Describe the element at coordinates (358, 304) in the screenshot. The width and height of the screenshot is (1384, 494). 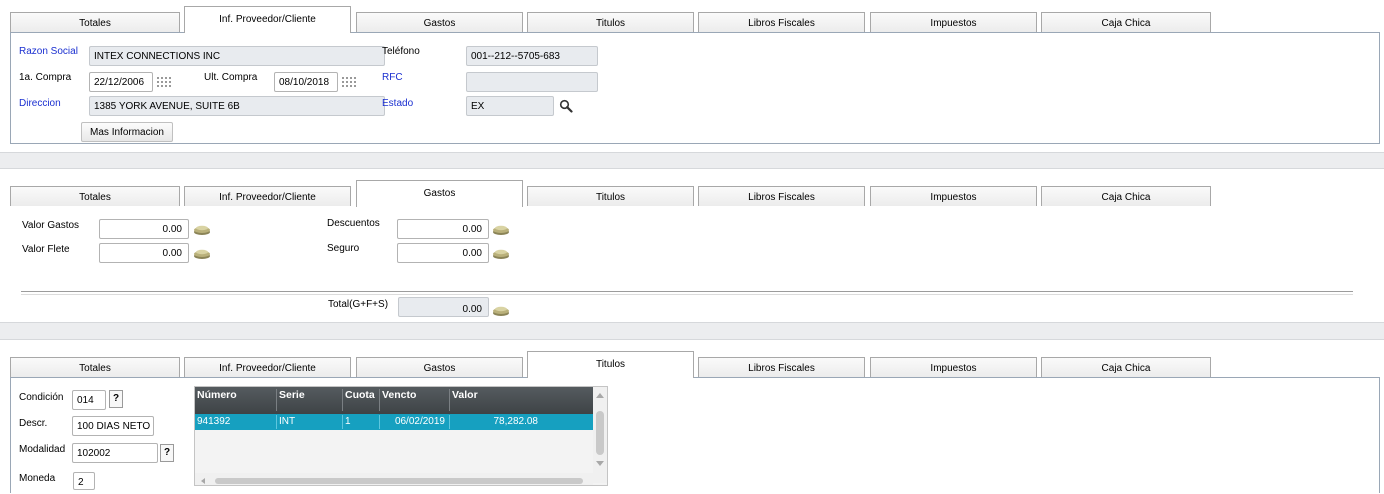
I see `total-label: Total(G+F+S)` at that location.